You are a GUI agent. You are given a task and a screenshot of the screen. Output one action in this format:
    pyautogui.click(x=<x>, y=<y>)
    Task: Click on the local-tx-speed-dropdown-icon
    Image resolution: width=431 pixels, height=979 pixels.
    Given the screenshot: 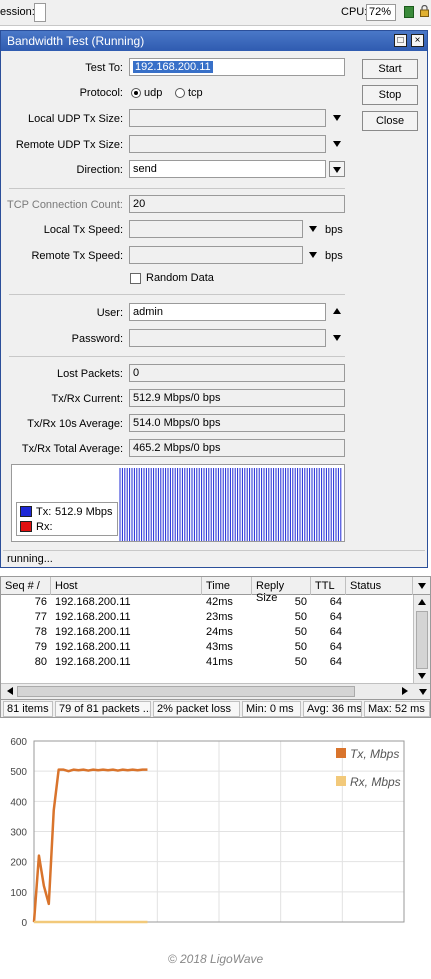 What is the action you would take?
    pyautogui.click(x=313, y=229)
    